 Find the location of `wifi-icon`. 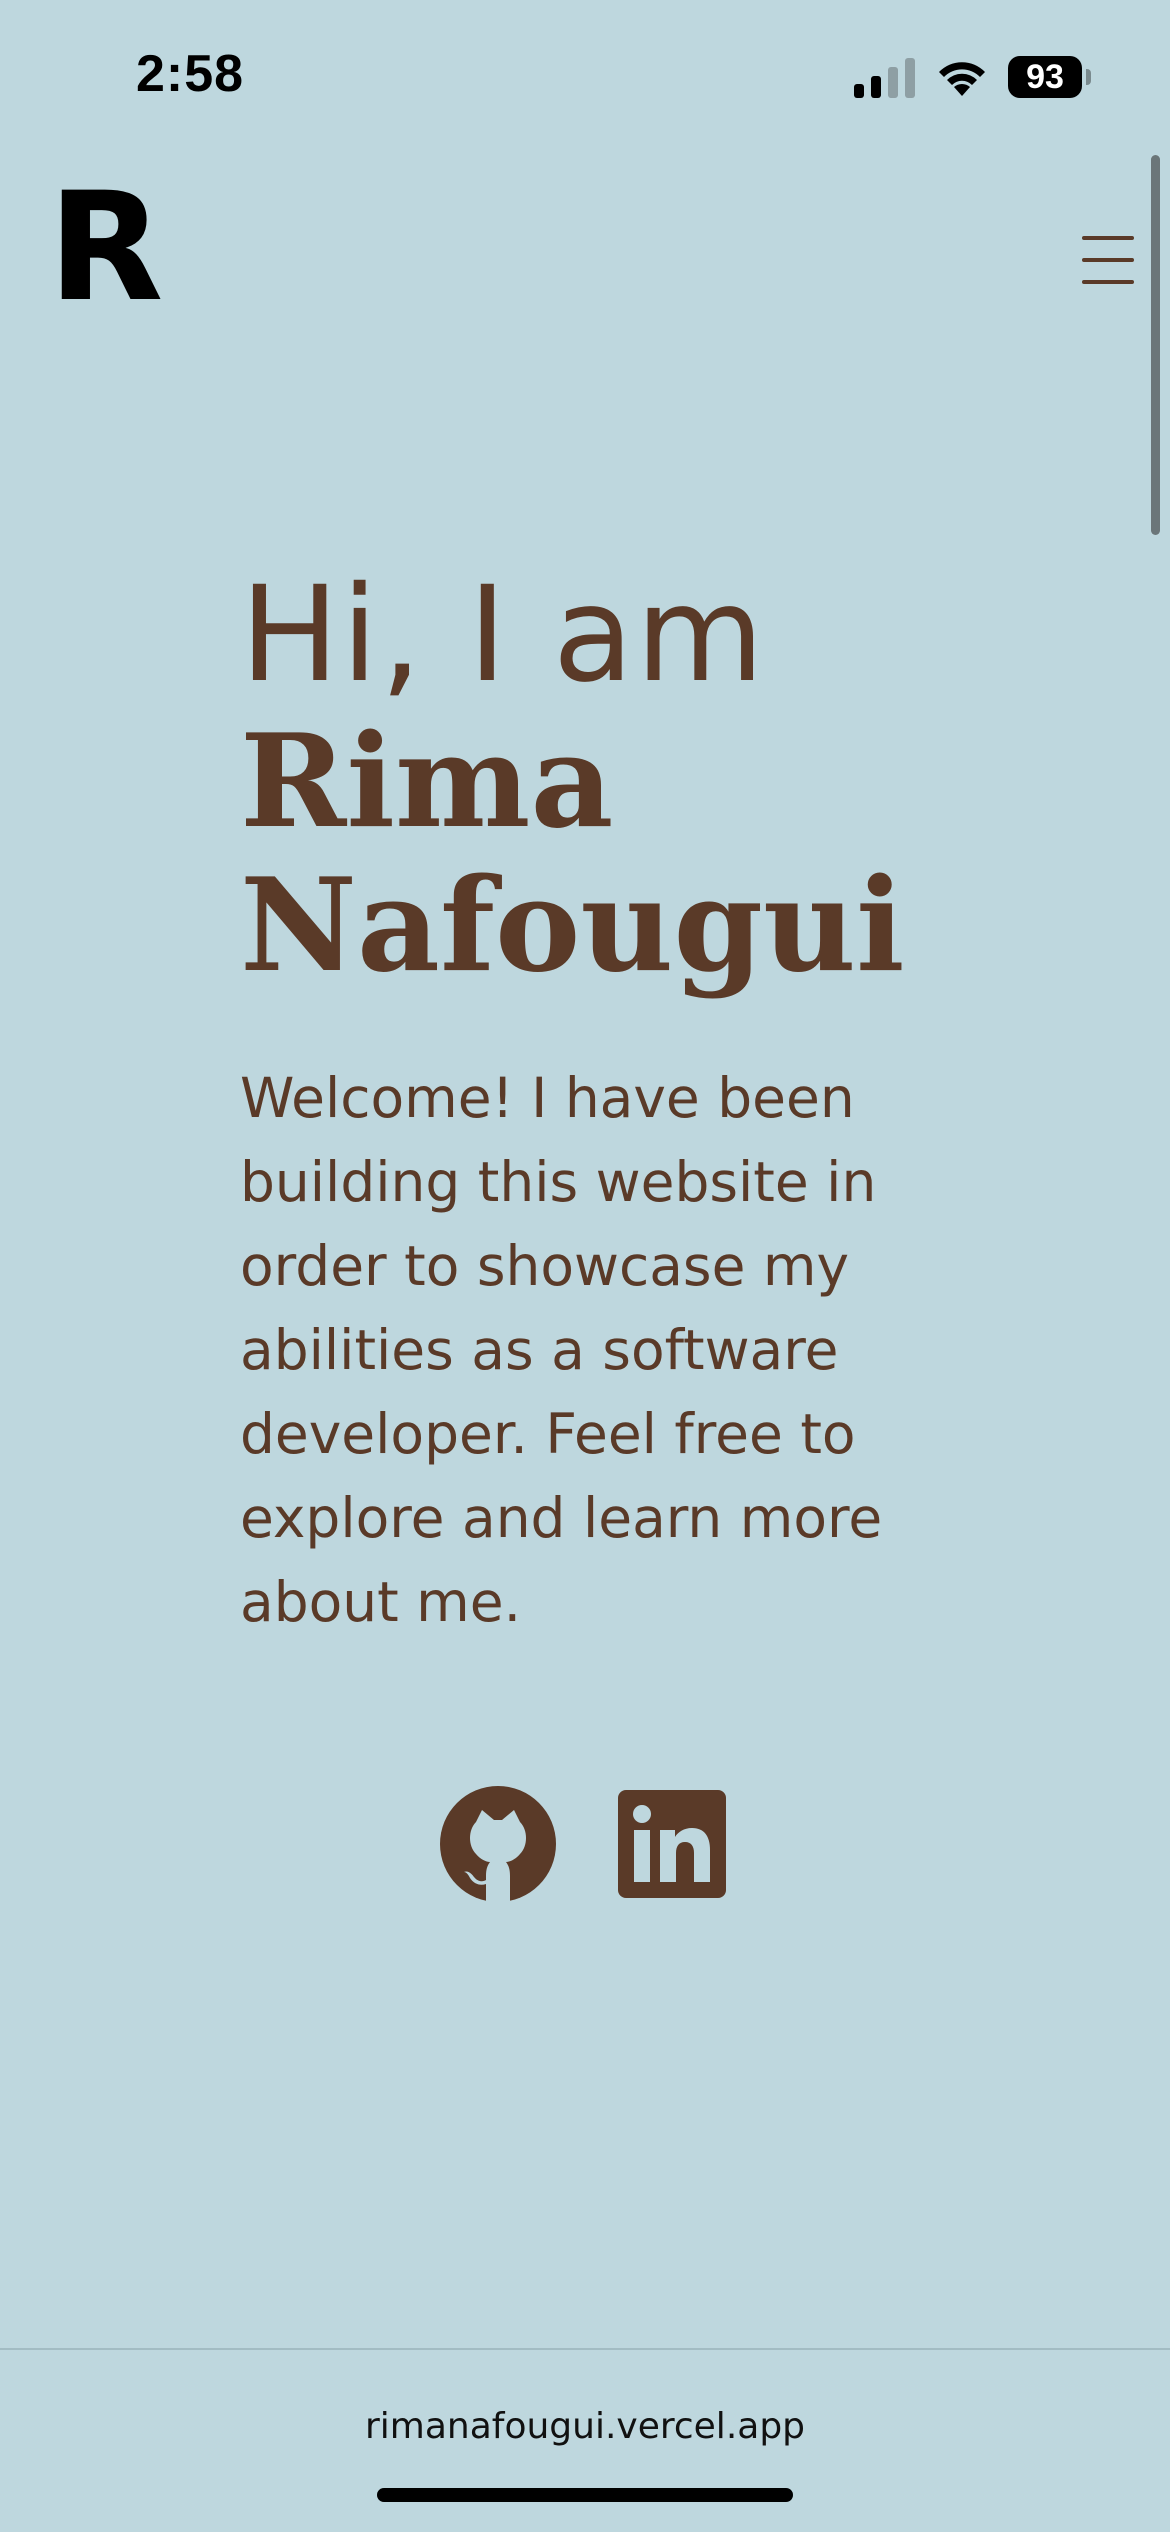

wifi-icon is located at coordinates (962, 79).